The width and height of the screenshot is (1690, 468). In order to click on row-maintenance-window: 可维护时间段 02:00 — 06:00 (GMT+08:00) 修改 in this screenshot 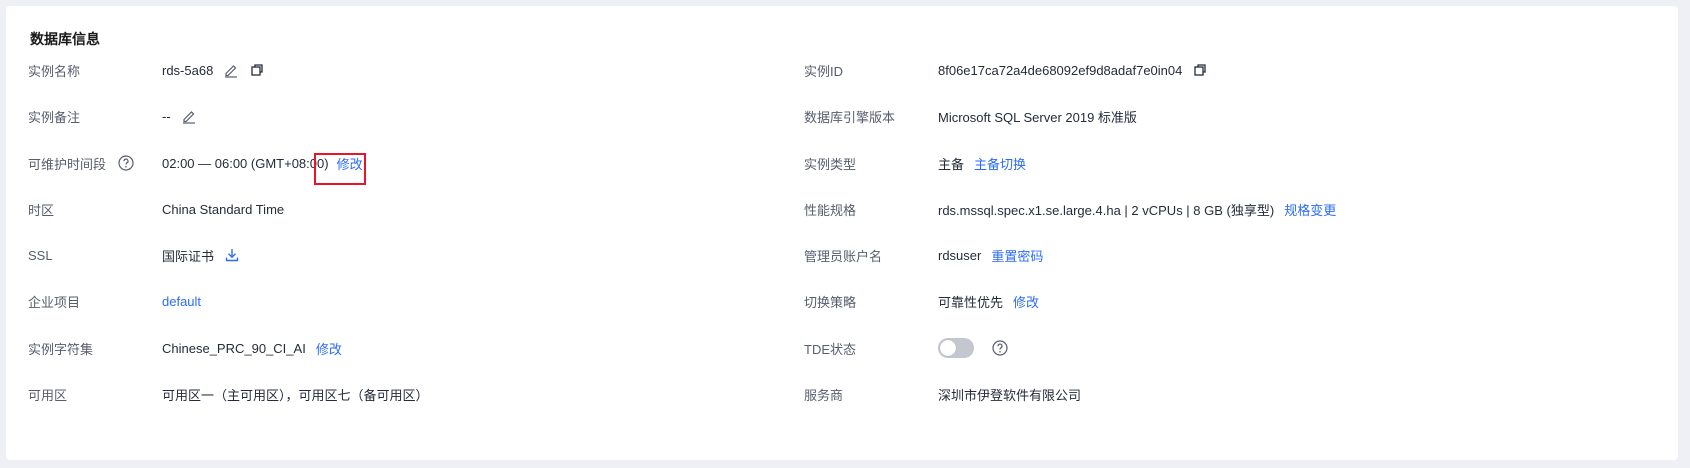, I will do `click(195, 163)`.